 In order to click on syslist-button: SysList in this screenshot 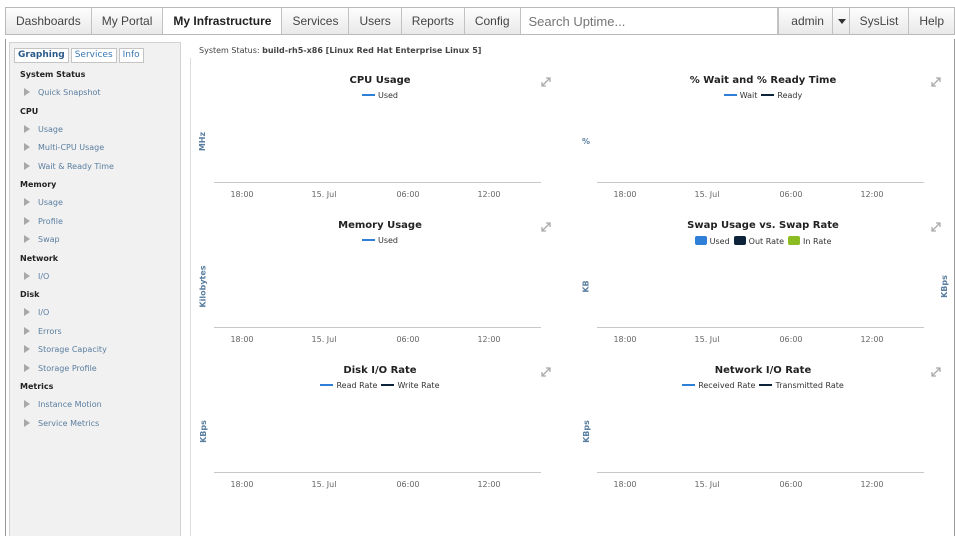, I will do `click(879, 21)`.